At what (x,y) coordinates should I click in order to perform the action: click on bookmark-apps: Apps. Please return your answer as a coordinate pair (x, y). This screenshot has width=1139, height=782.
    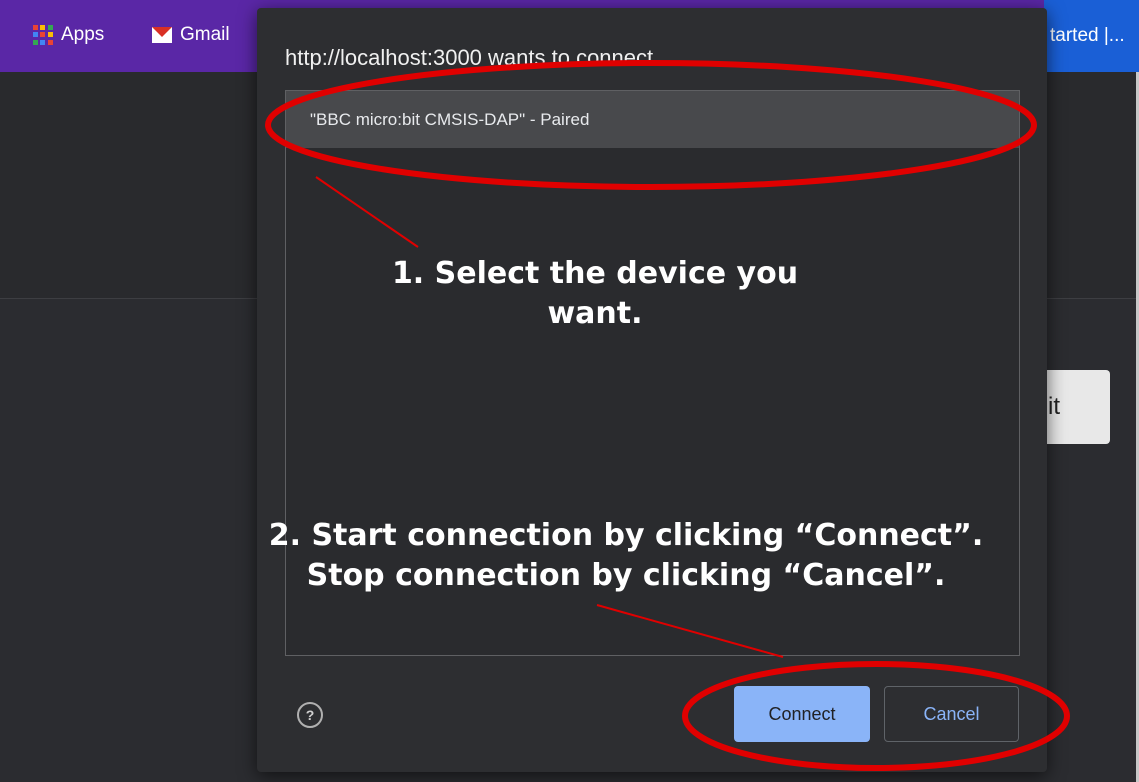
    Looking at the image, I should click on (68, 35).